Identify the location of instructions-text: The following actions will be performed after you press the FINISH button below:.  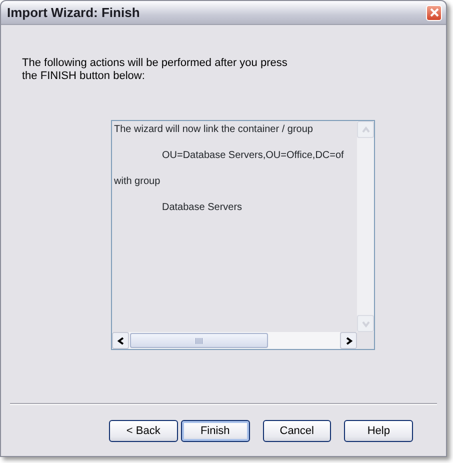
(155, 70).